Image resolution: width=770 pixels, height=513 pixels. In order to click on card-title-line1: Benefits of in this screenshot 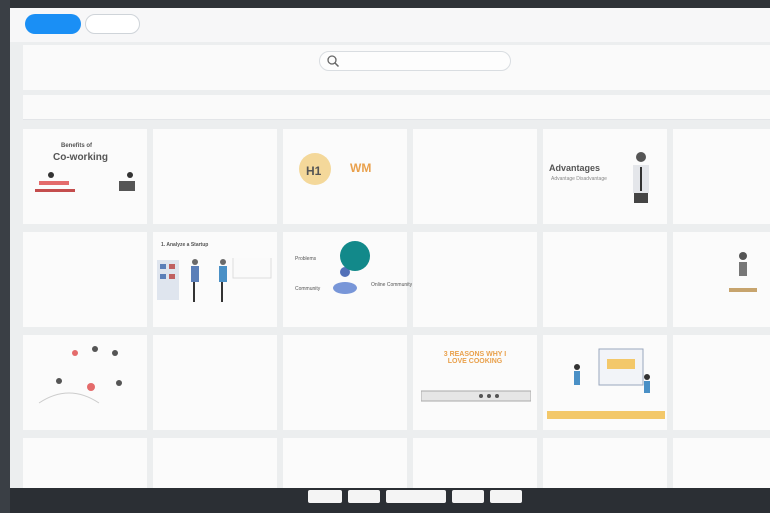, I will do `click(77, 146)`.